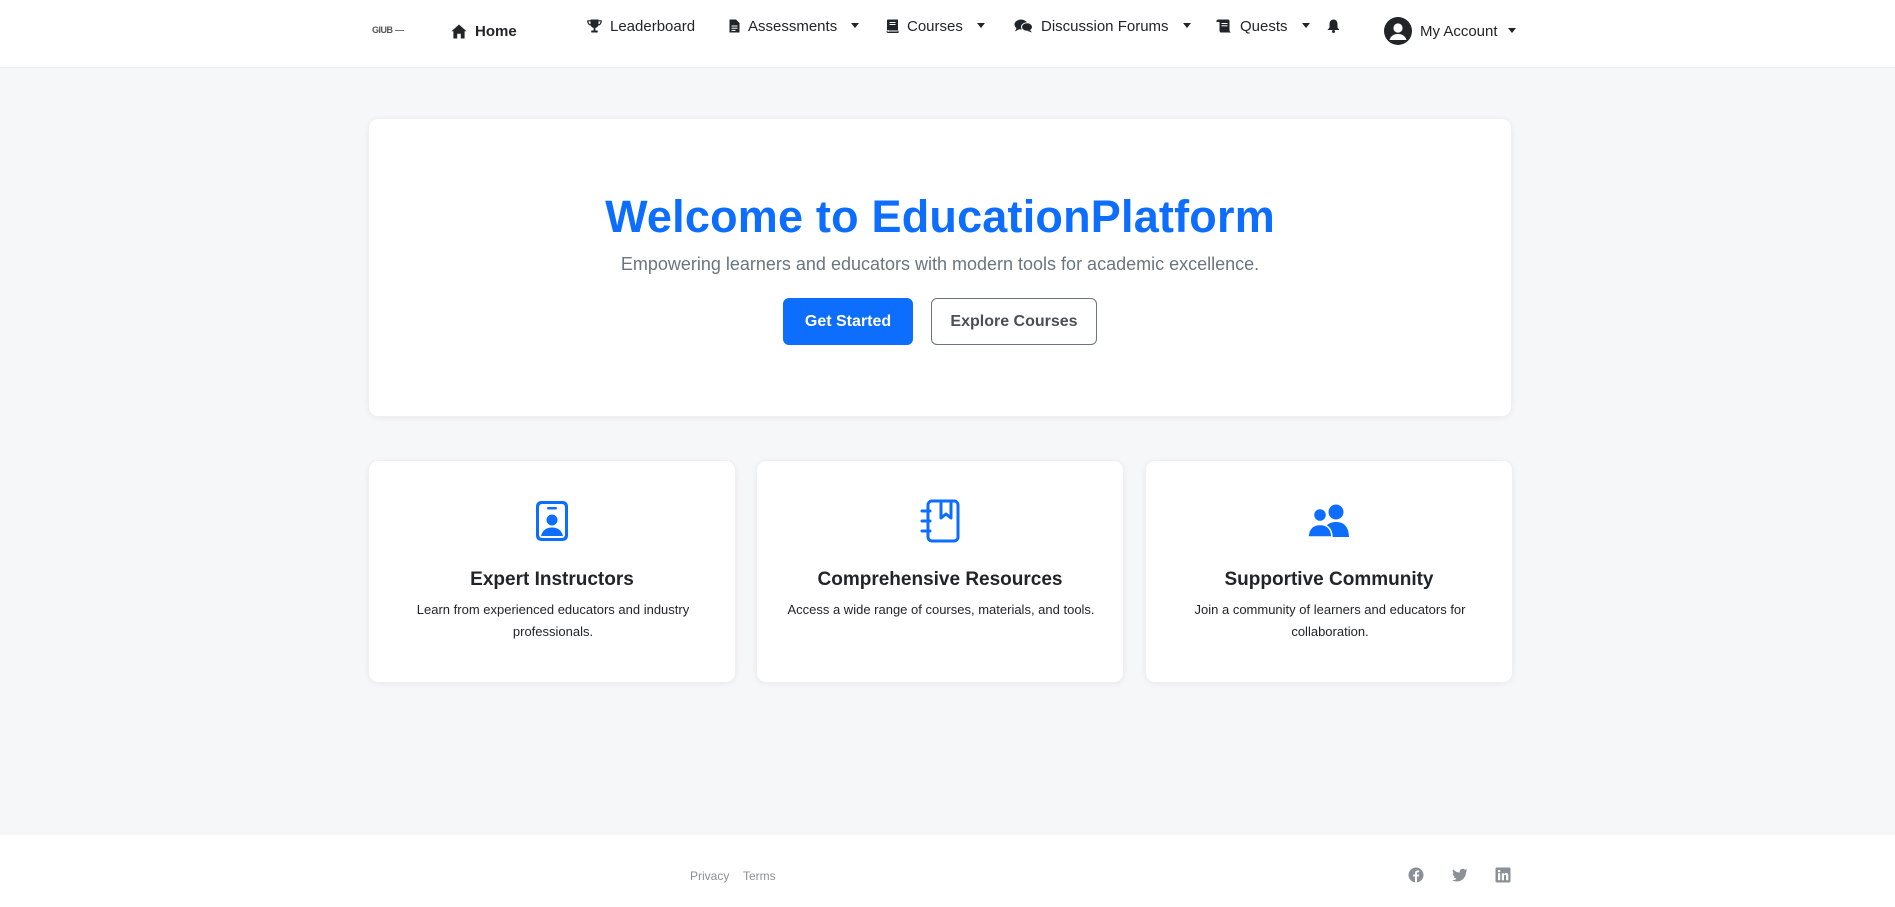  What do you see at coordinates (947, 871) in the screenshot?
I see `page-footer: Privacy Terms` at bounding box center [947, 871].